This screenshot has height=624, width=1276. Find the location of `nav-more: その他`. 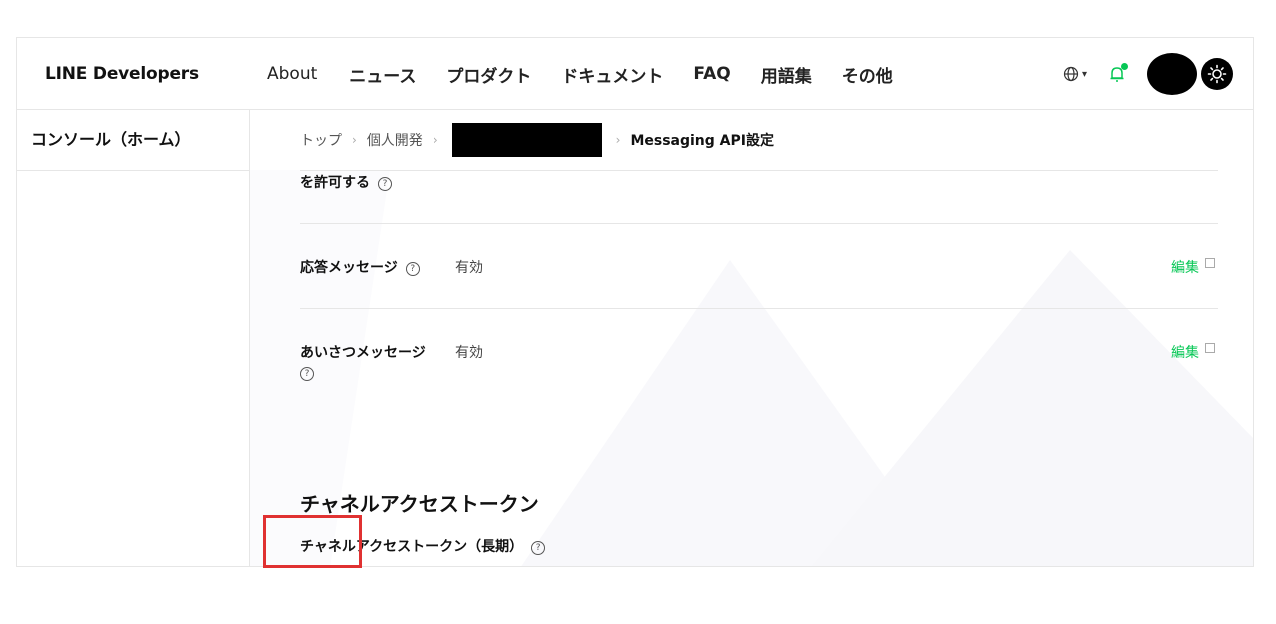

nav-more: その他 is located at coordinates (867, 74).